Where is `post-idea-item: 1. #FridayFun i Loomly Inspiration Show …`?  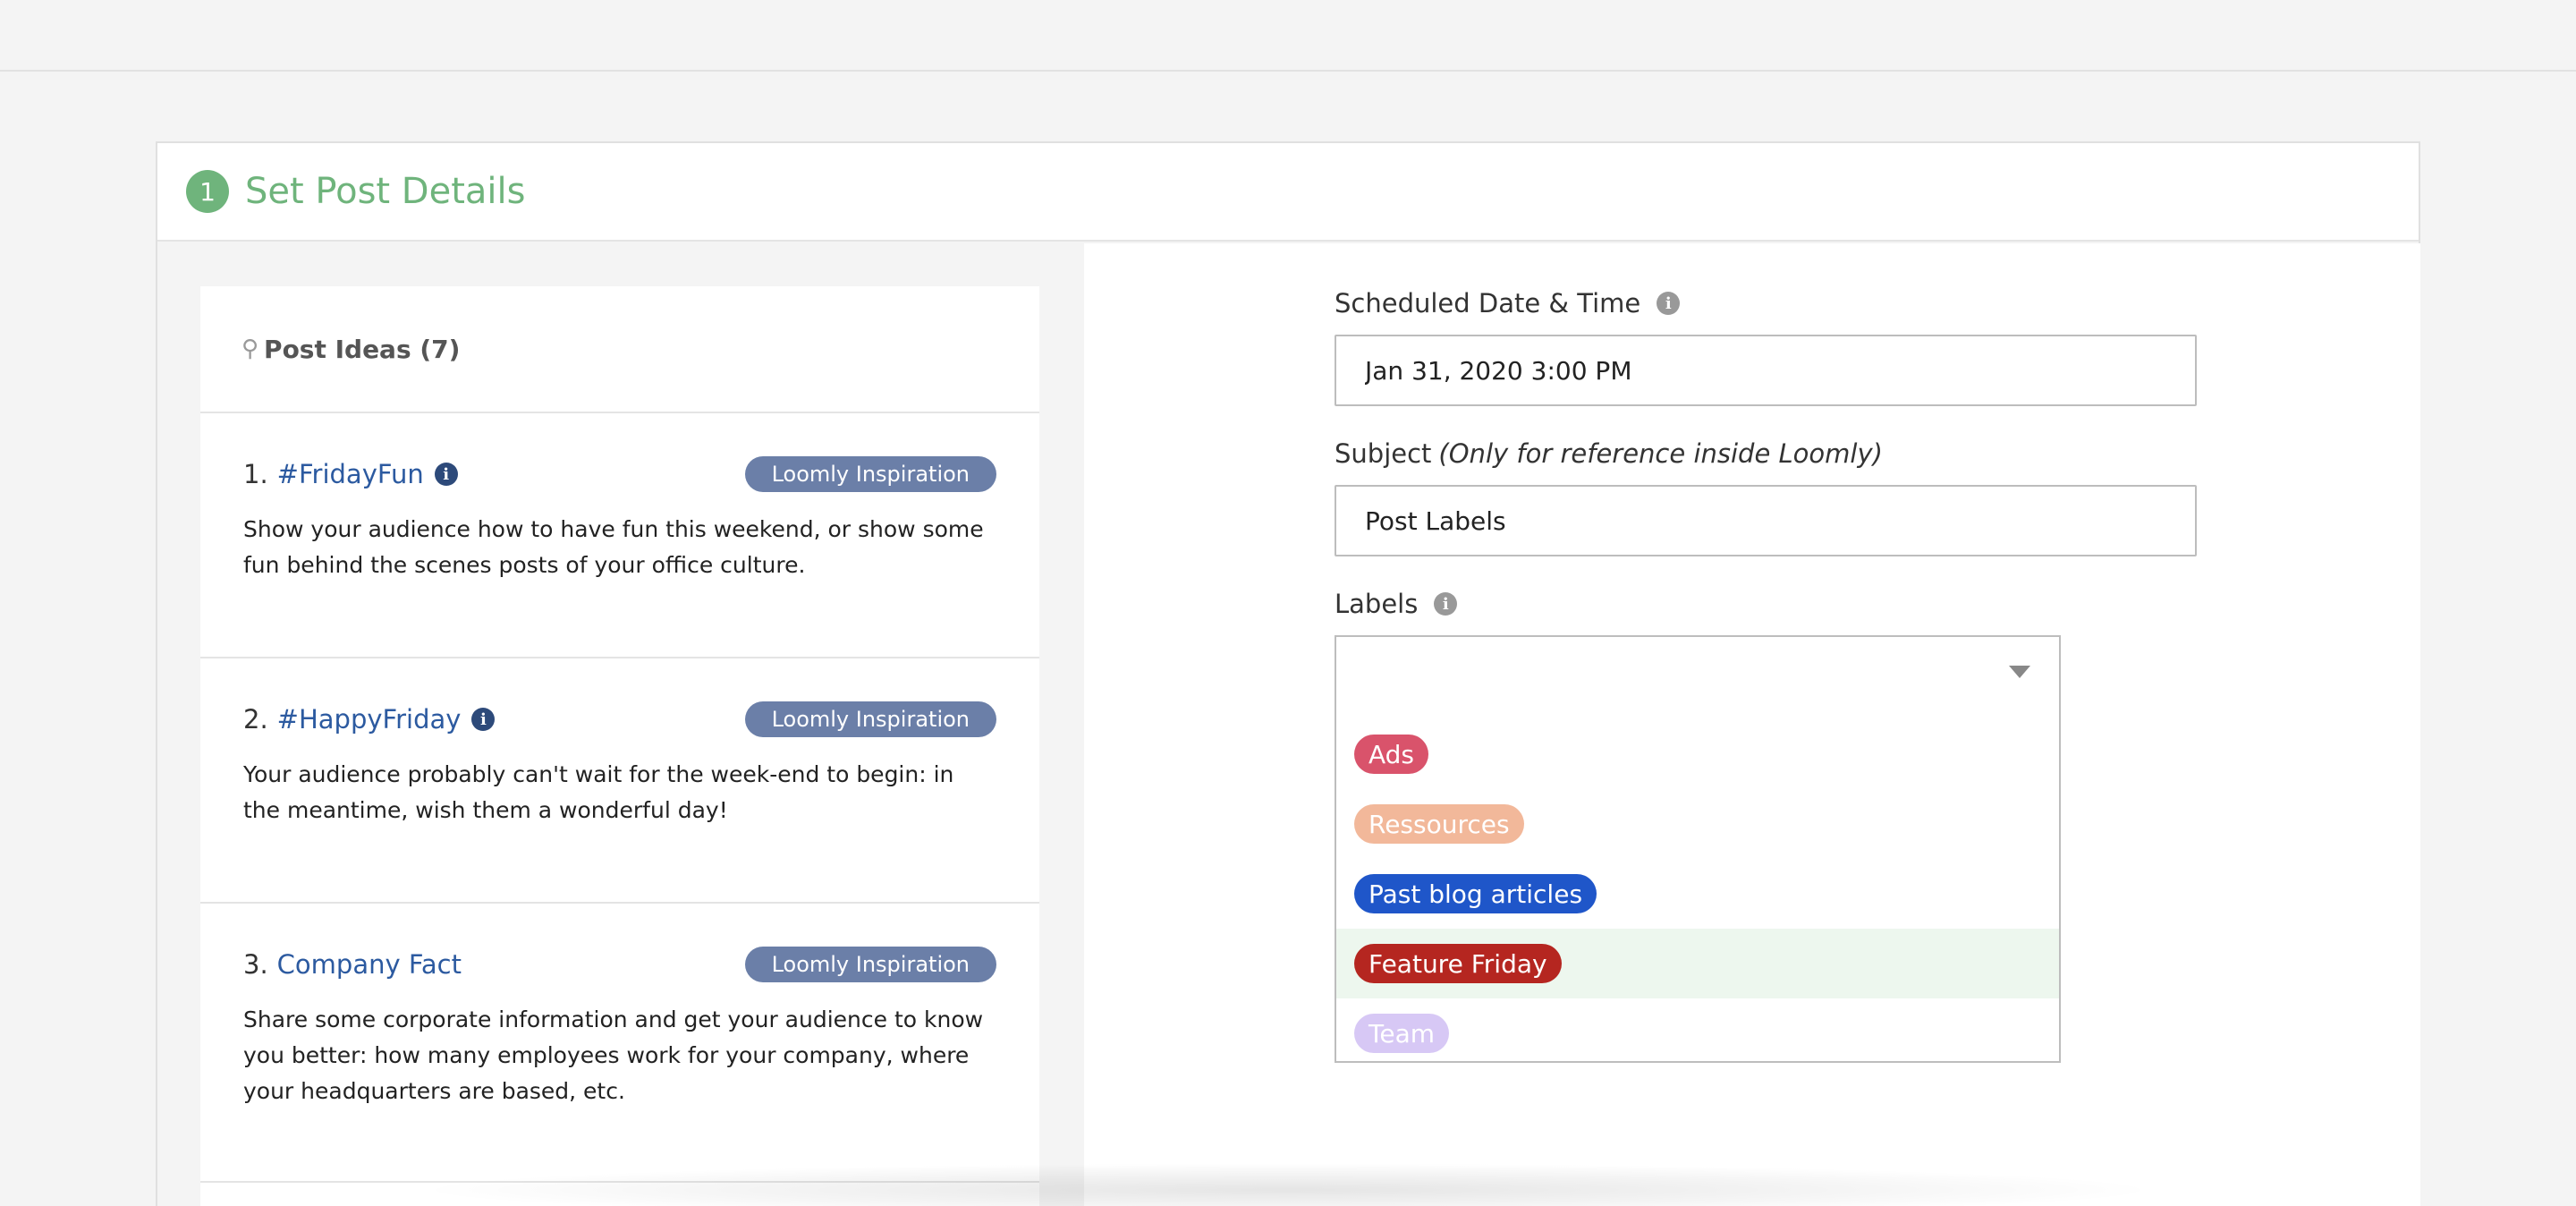 post-idea-item: 1. #FridayFun i Loomly Inspiration Show … is located at coordinates (619, 535).